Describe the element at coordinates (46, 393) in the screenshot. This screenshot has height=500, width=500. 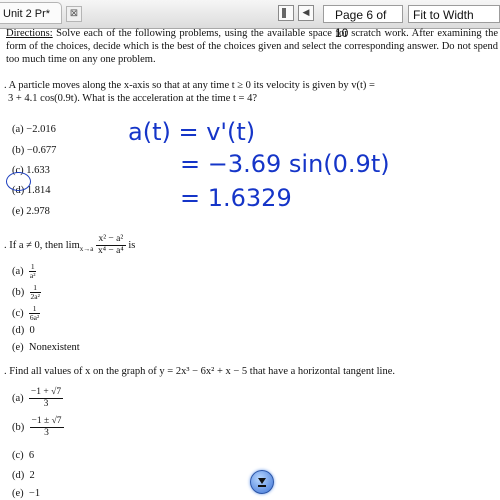
I see `option-numerator: −1 + √7` at that location.